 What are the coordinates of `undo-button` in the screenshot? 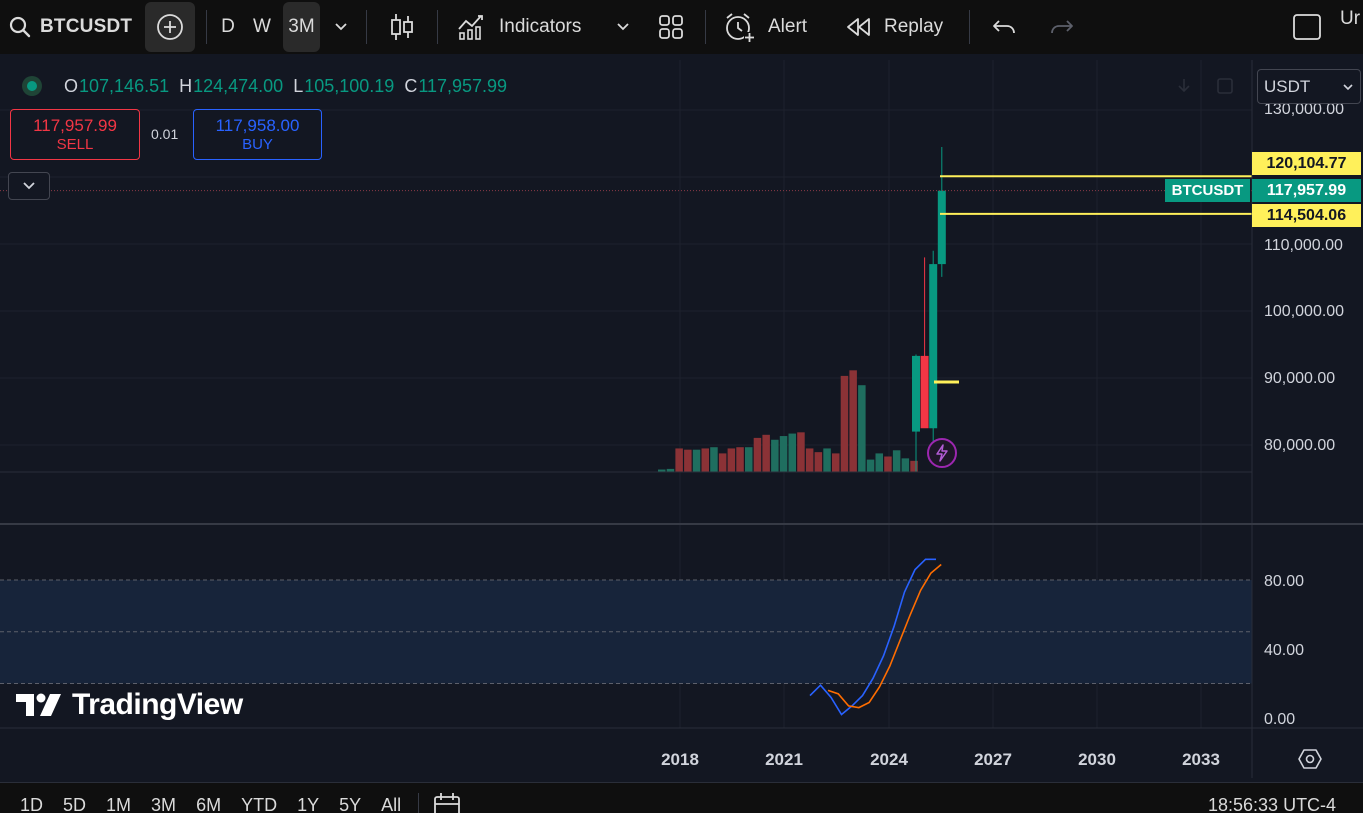 It's located at (1004, 27).